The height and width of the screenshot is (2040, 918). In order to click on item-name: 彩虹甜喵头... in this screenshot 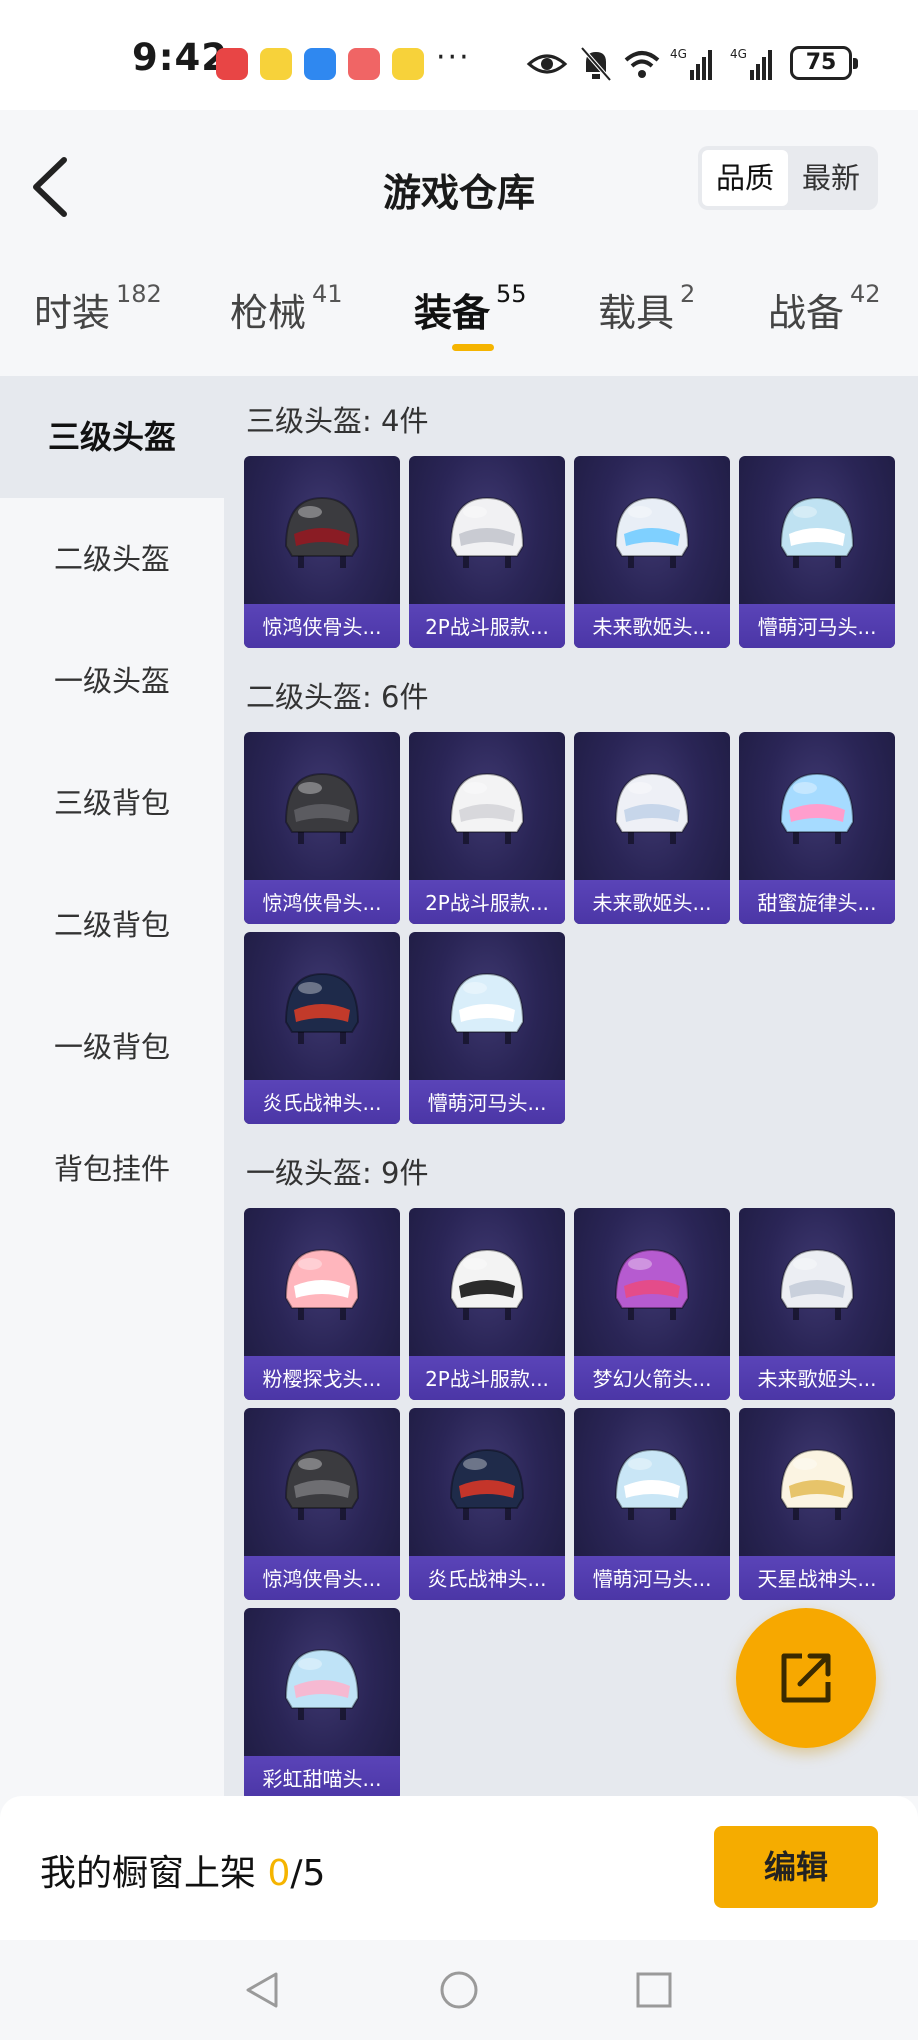, I will do `click(322, 1779)`.